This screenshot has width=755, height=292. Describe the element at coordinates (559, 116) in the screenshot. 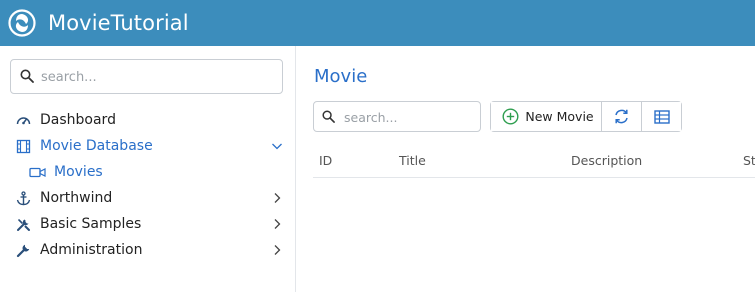

I see `new-movie-label: New Movie` at that location.